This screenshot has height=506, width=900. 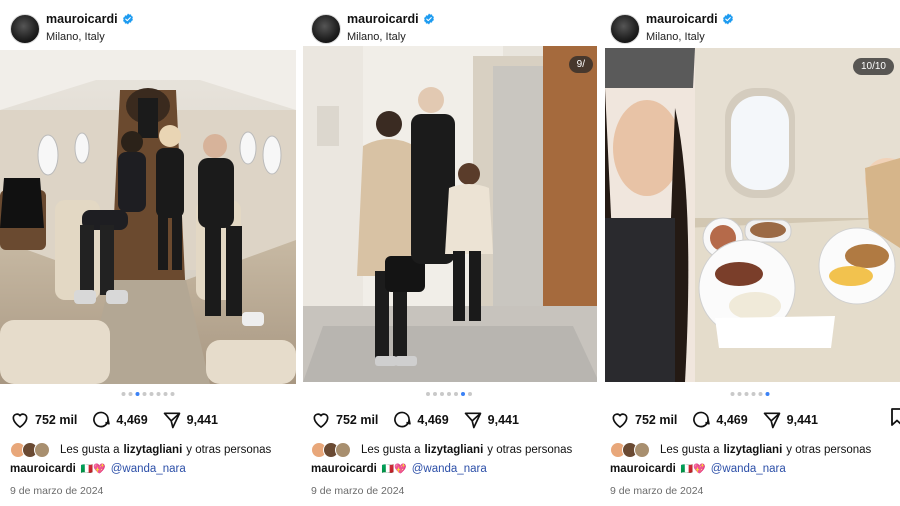 I want to click on likes-count: 752 mil, so click(x=56, y=420).